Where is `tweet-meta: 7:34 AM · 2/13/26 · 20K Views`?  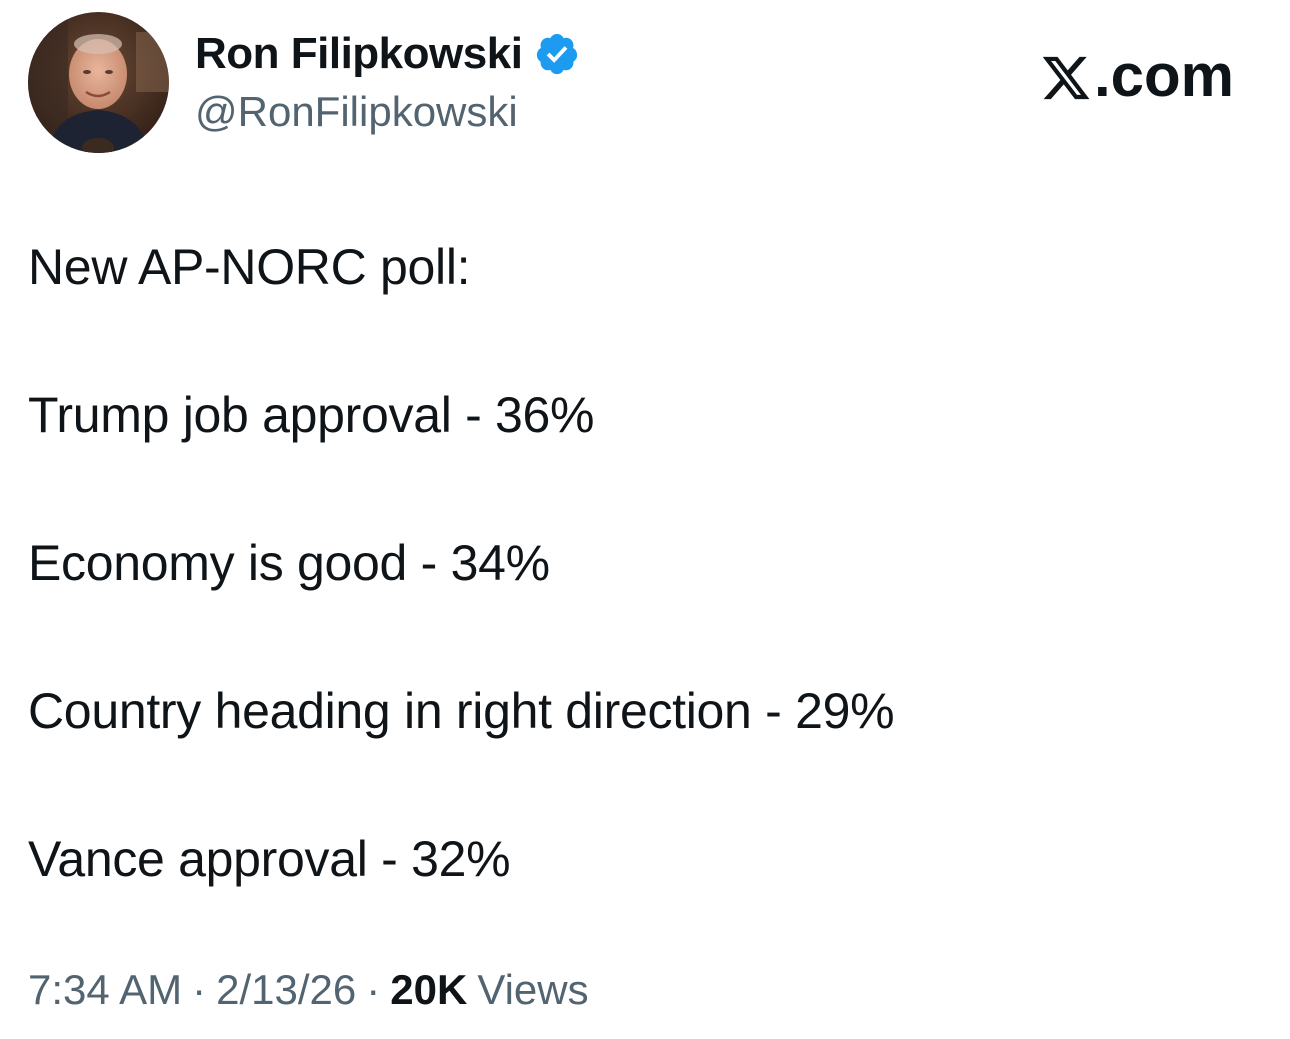
tweet-meta: 7:34 AM · 2/13/26 · 20K Views is located at coordinates (308, 990).